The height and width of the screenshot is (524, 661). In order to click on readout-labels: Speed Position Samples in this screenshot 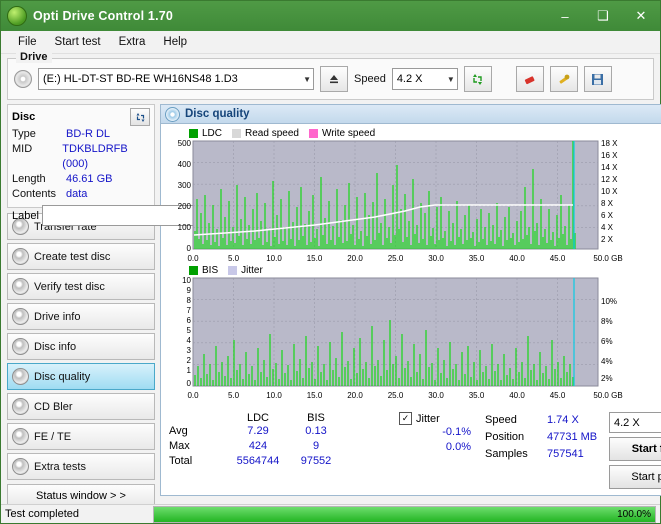, I will do `click(516, 450)`.